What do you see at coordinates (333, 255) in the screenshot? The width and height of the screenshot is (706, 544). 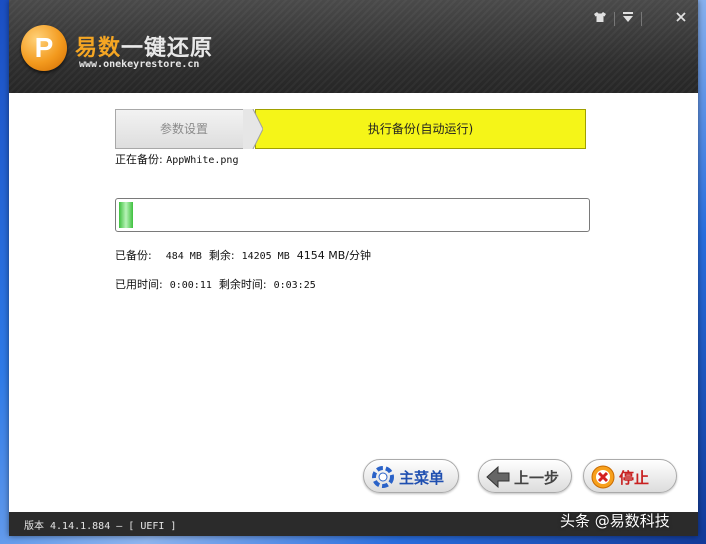 I see `speed-value: 4154 MB/分钟` at bounding box center [333, 255].